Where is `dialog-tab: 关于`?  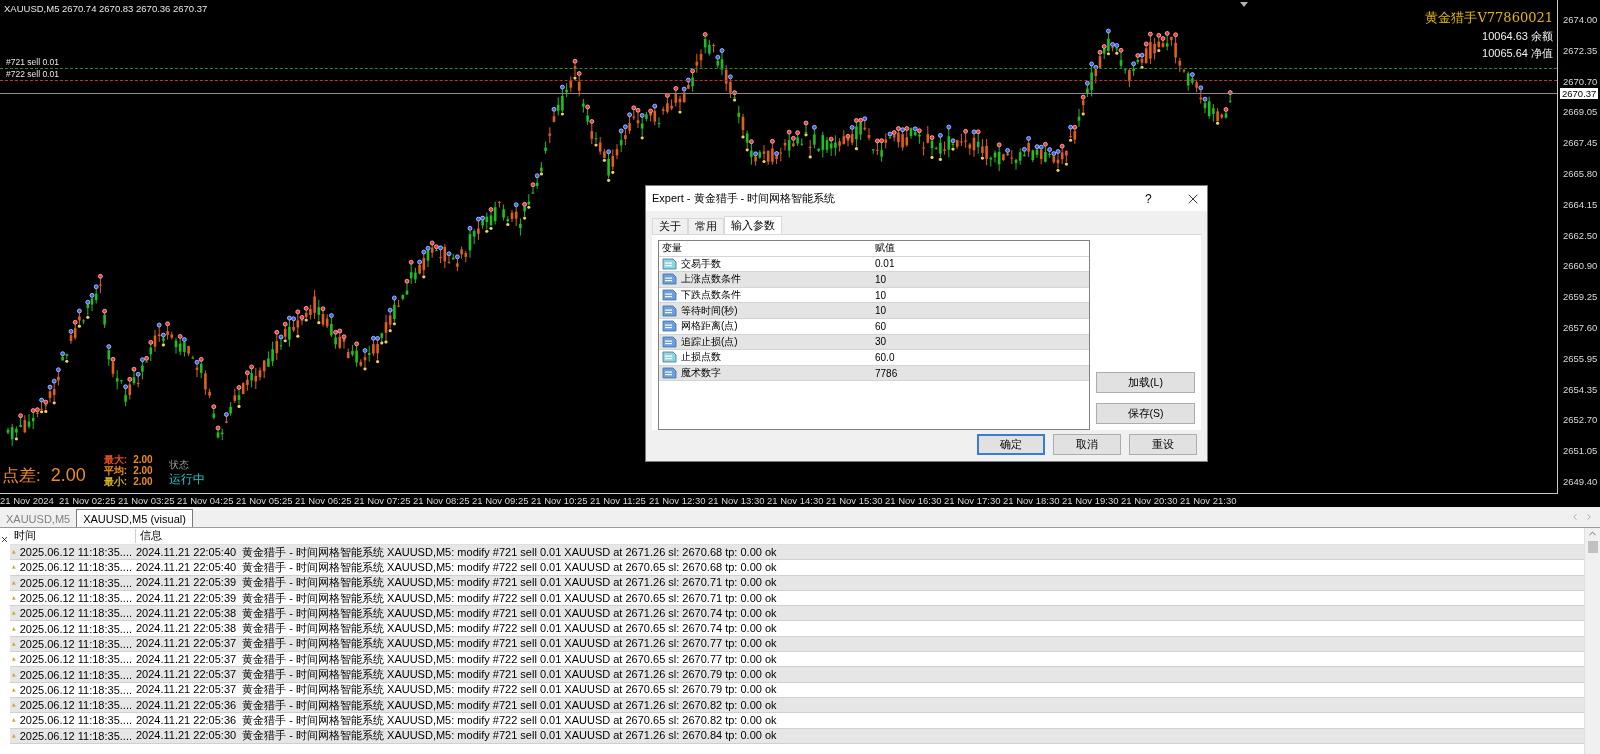 dialog-tab: 关于 is located at coordinates (670, 226).